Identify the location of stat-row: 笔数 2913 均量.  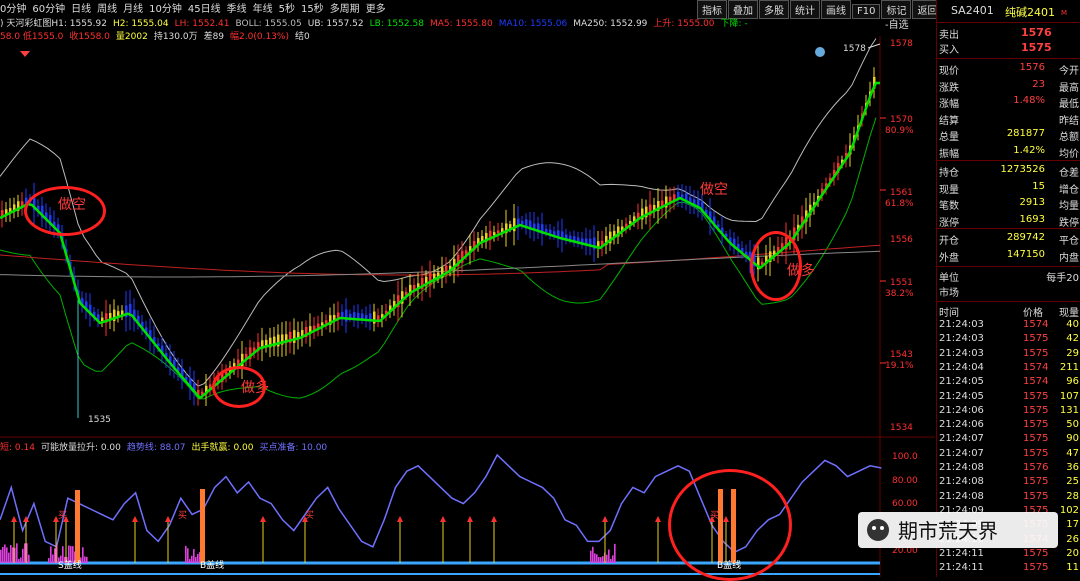
(1009, 204).